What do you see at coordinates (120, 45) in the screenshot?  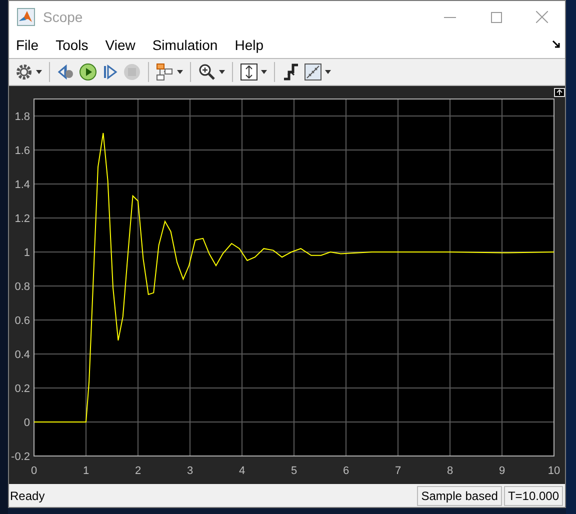 I see `menu-item: View` at bounding box center [120, 45].